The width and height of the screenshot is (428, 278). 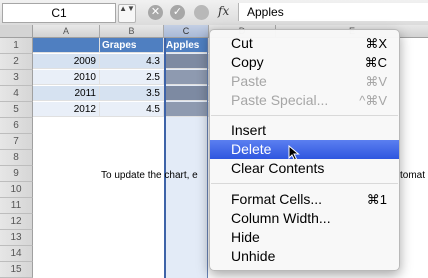 I want to click on name-box-stepper-icon: ▲▼, so click(x=127, y=13).